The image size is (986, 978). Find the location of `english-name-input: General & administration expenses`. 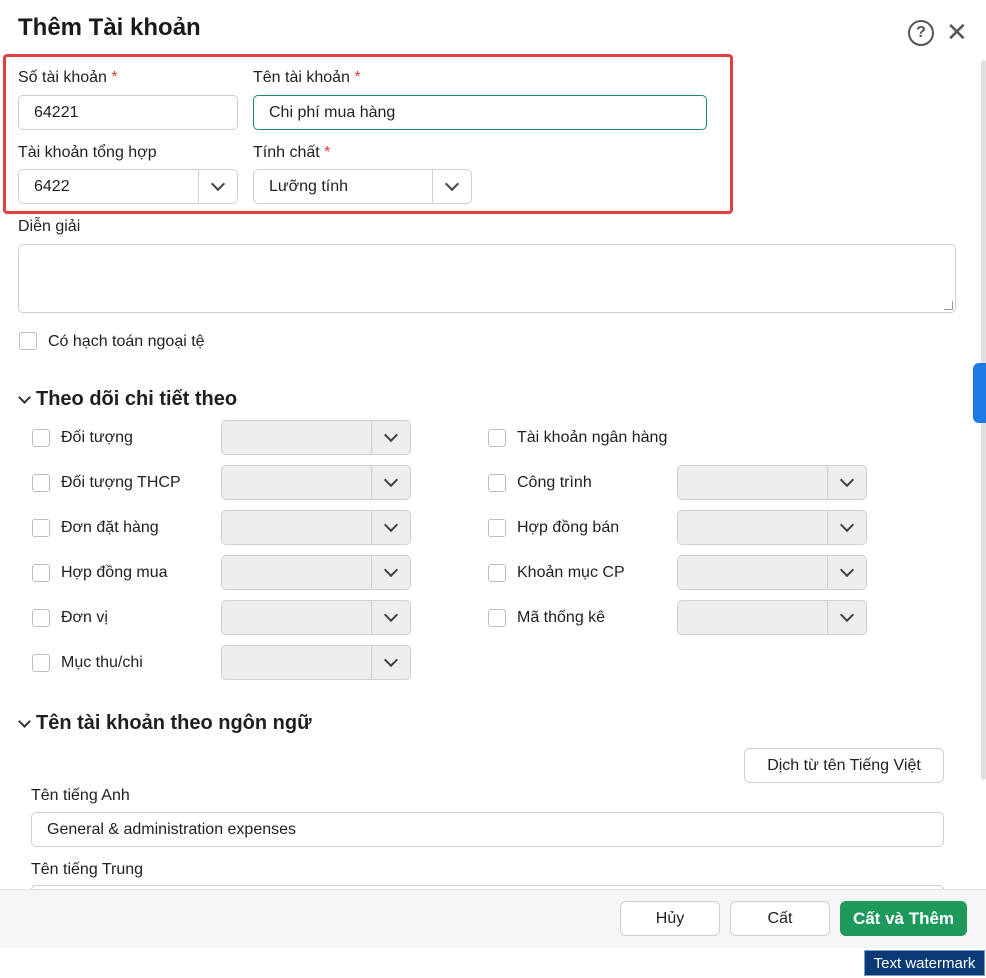

english-name-input: General & administration expenses is located at coordinates (487, 829).